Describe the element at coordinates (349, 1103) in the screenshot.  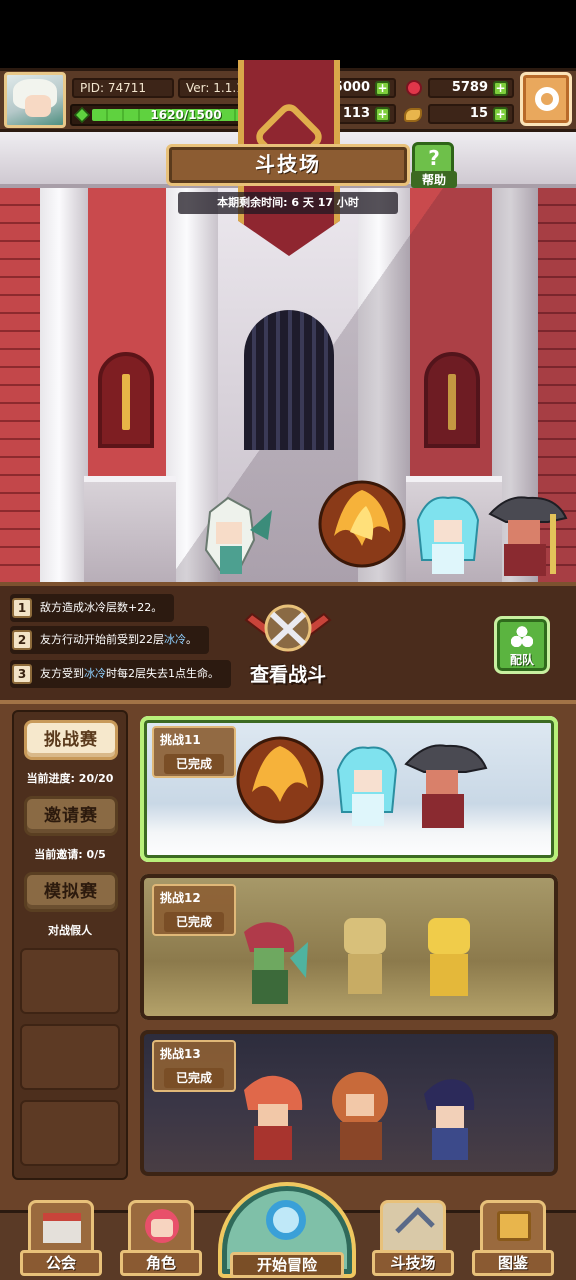
I see `challenge-card-13: 挑战13 已完成` at that location.